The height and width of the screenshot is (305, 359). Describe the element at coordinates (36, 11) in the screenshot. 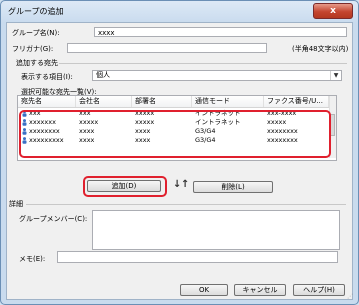

I see `window-title: グループの追加` at that location.